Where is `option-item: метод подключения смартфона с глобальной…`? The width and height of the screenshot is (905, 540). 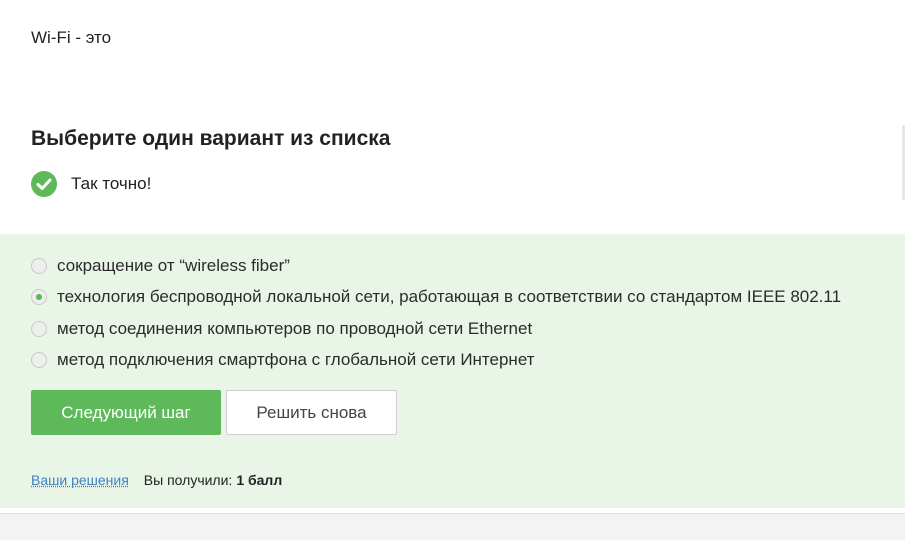 option-item: метод подключения смартфона с глобальной… is located at coordinates (283, 360).